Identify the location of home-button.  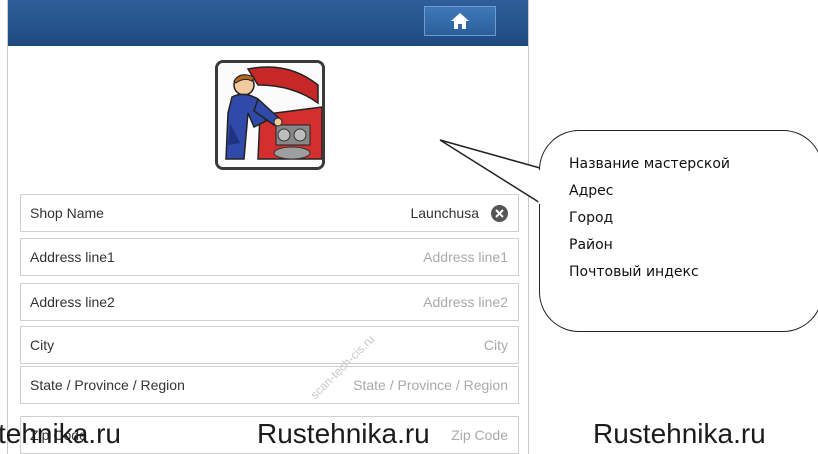
(460, 21).